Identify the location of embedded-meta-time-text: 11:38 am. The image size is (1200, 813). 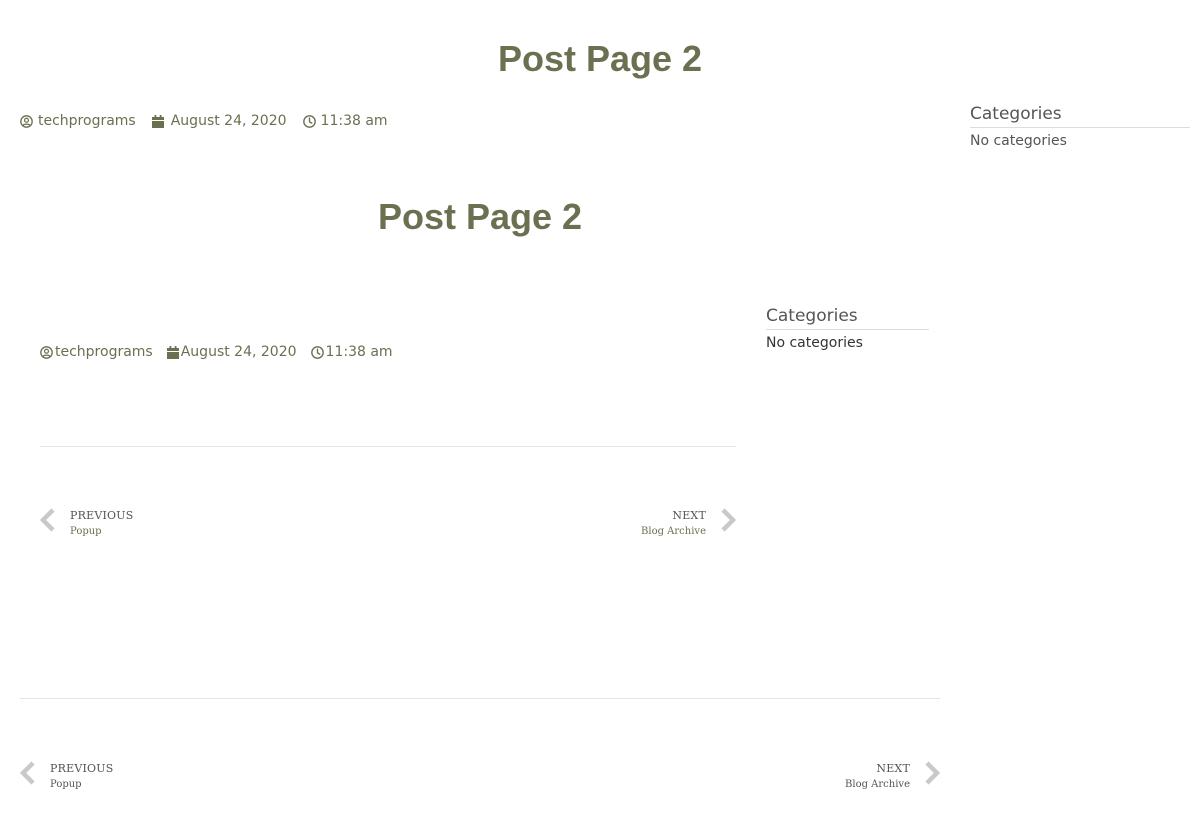
(359, 352).